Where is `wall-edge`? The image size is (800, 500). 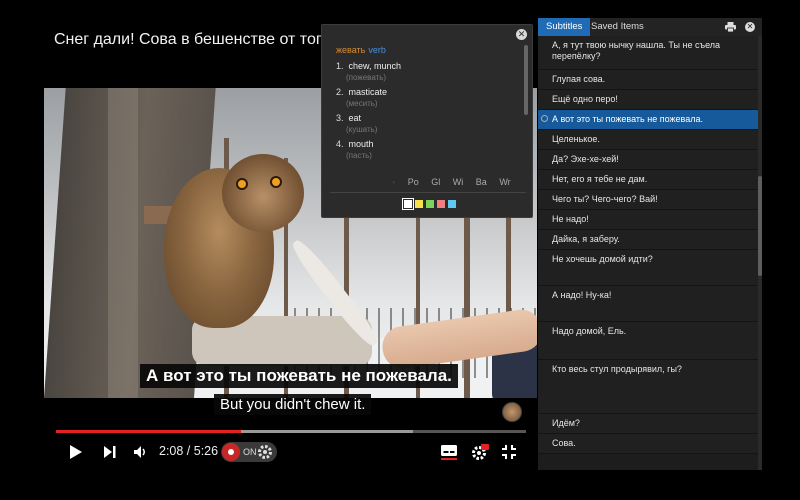
wall-edge is located at coordinates (123, 243).